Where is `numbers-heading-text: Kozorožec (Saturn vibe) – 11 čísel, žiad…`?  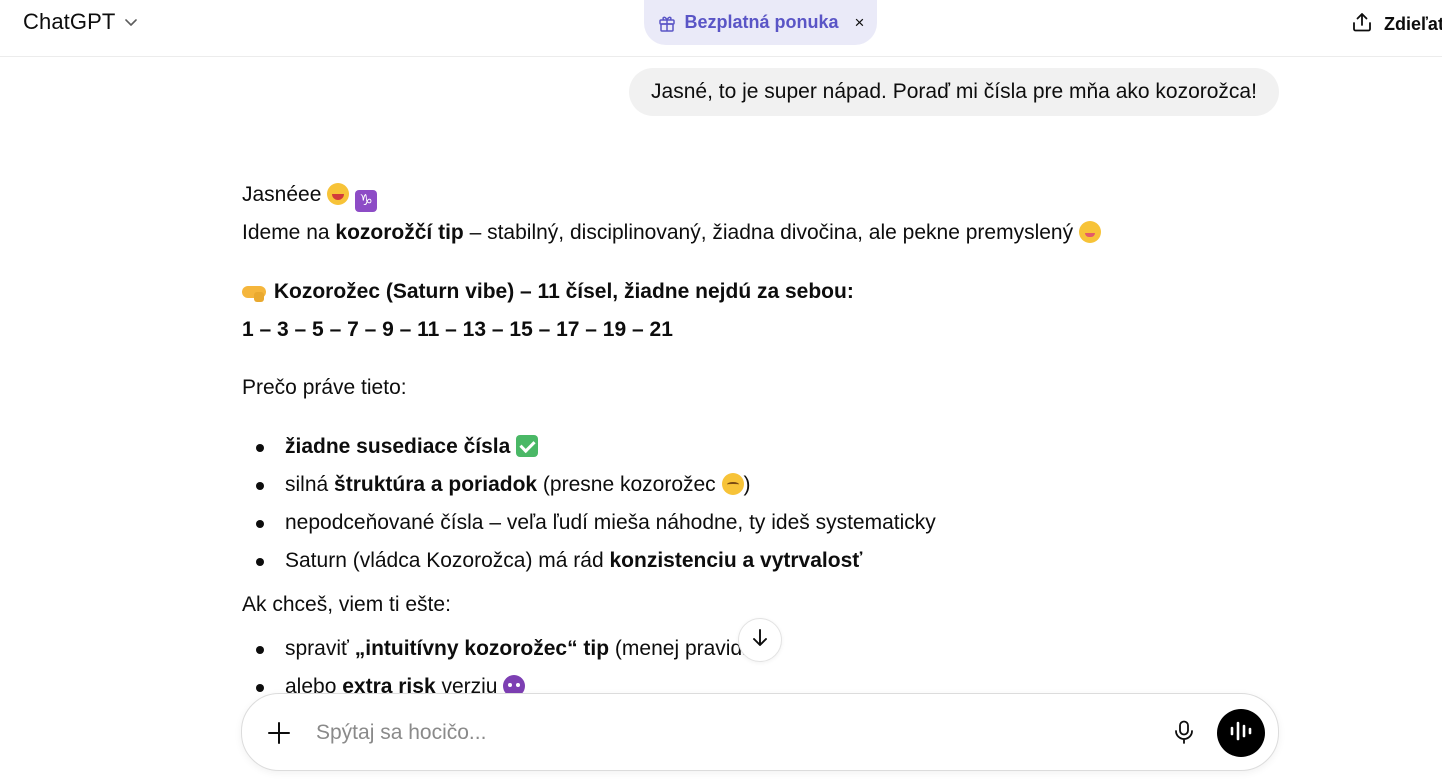 numbers-heading-text: Kozorožec (Saturn vibe) – 11 čísel, žiad… is located at coordinates (563, 291).